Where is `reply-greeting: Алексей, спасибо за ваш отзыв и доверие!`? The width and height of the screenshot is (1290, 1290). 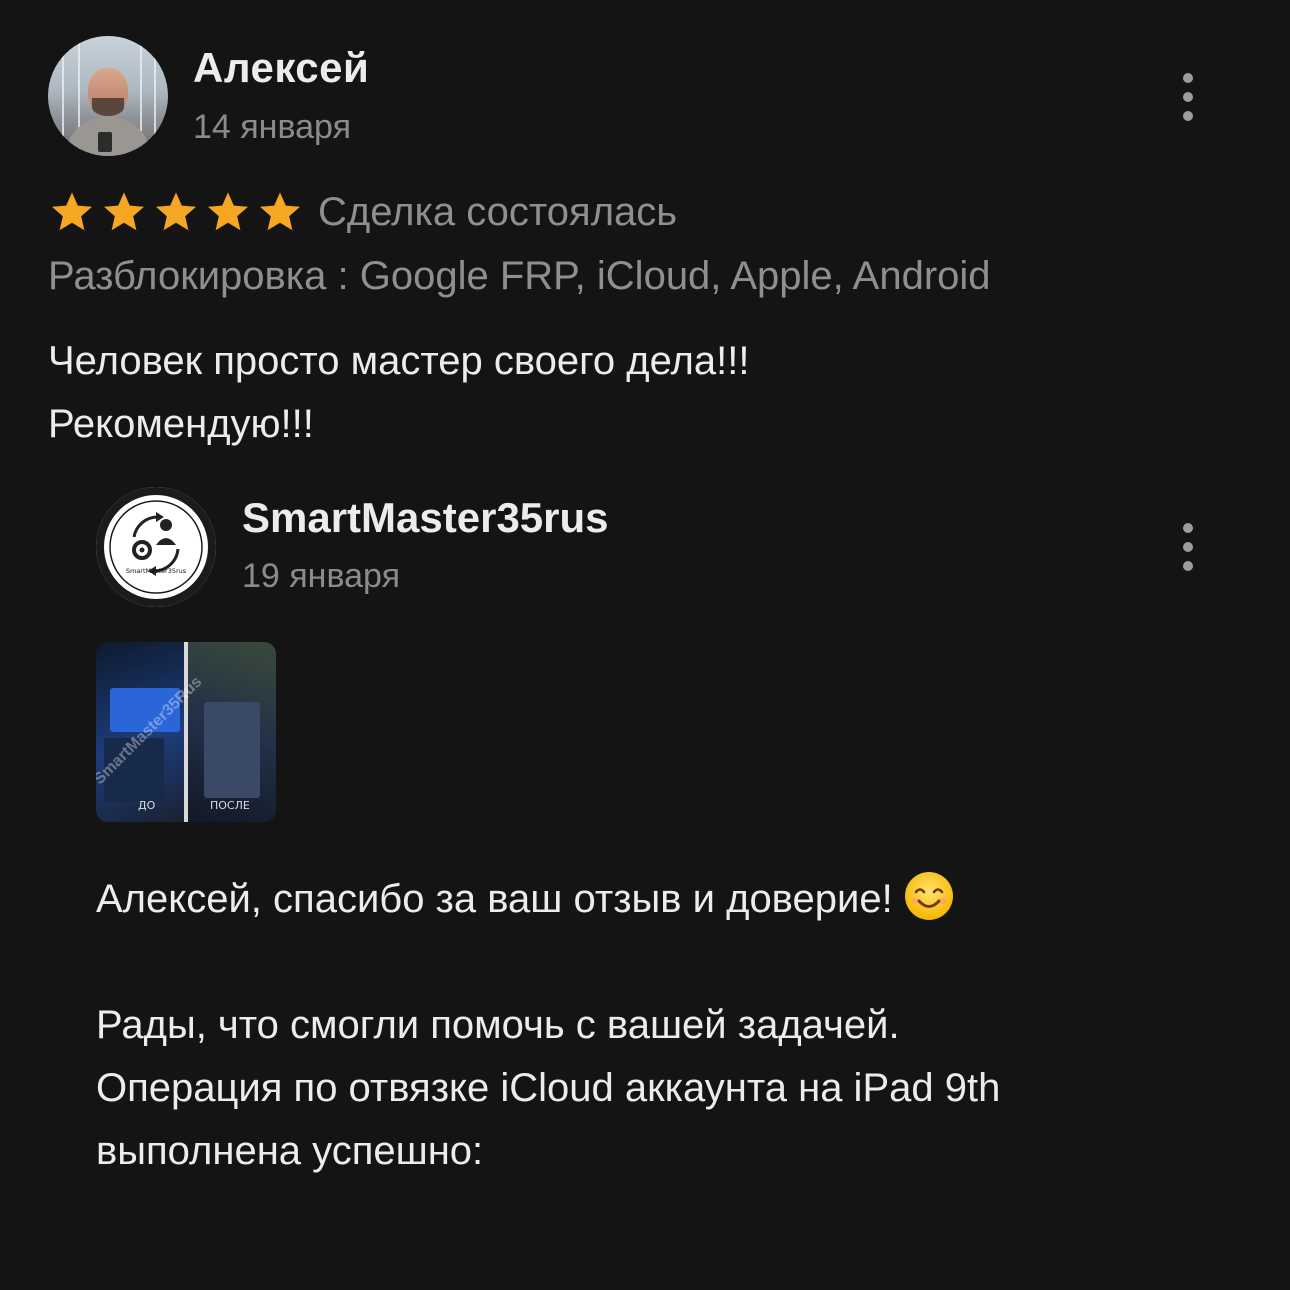
reply-greeting: Алексей, спасибо за ваш отзыв и доверие! is located at coordinates (494, 899).